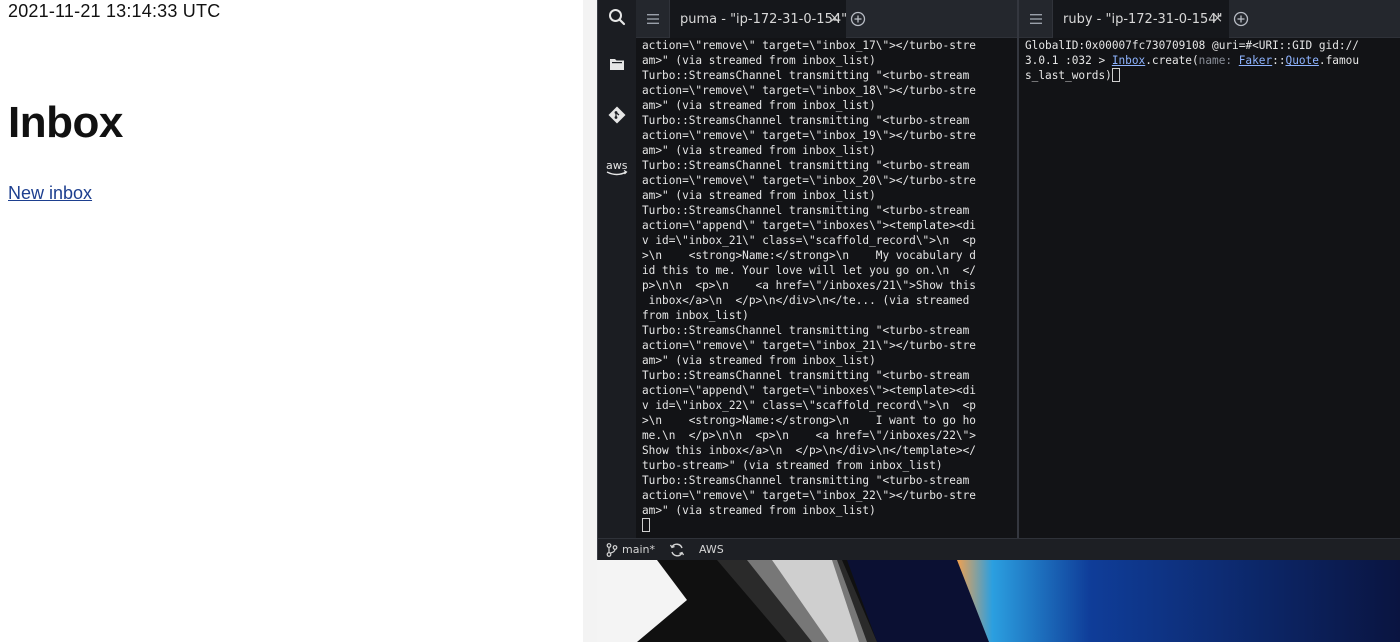  What do you see at coordinates (617, 17) in the screenshot?
I see `search-icon` at bounding box center [617, 17].